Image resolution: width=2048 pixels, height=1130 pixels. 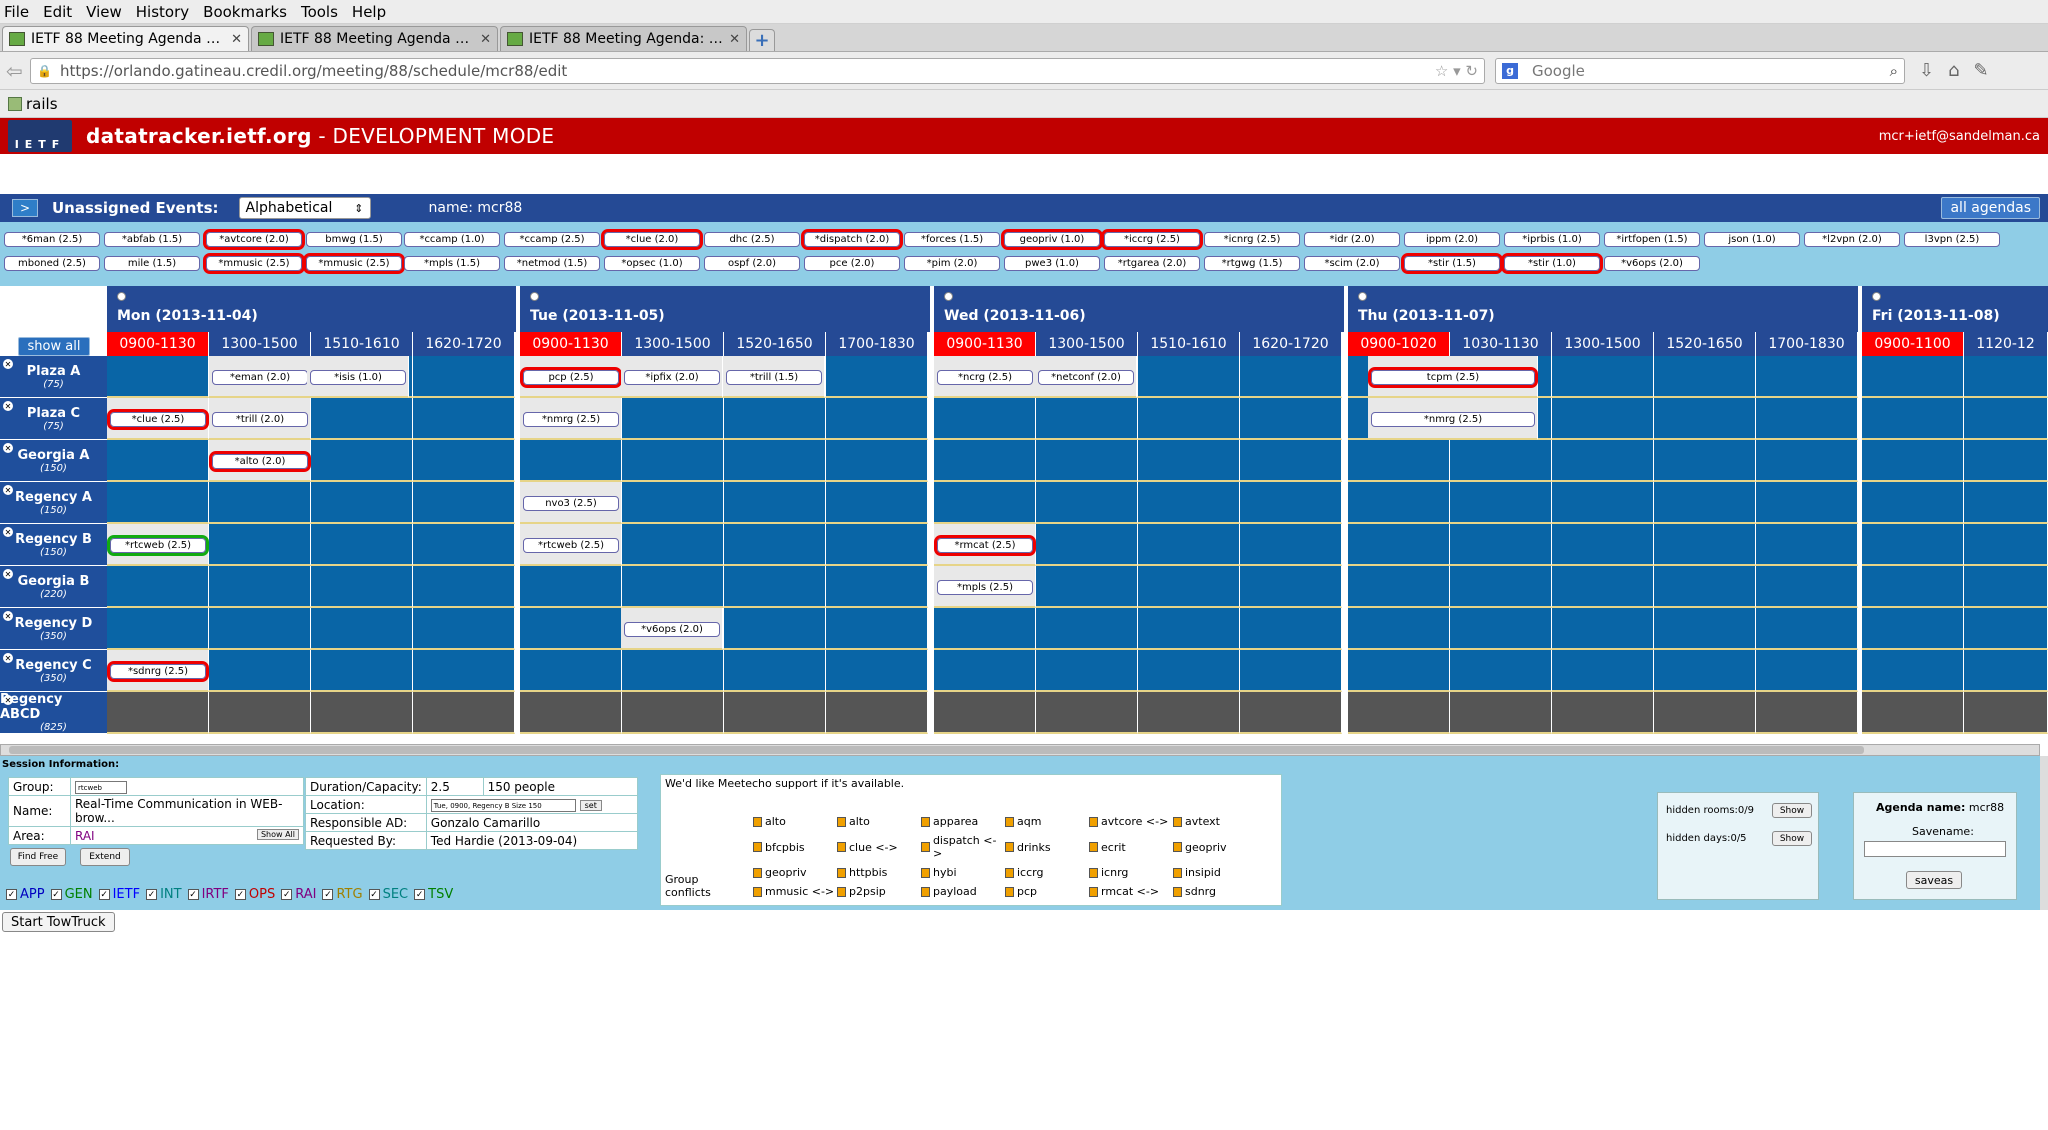 What do you see at coordinates (963, 821) in the screenshot?
I see `conflict-item: apparea` at bounding box center [963, 821].